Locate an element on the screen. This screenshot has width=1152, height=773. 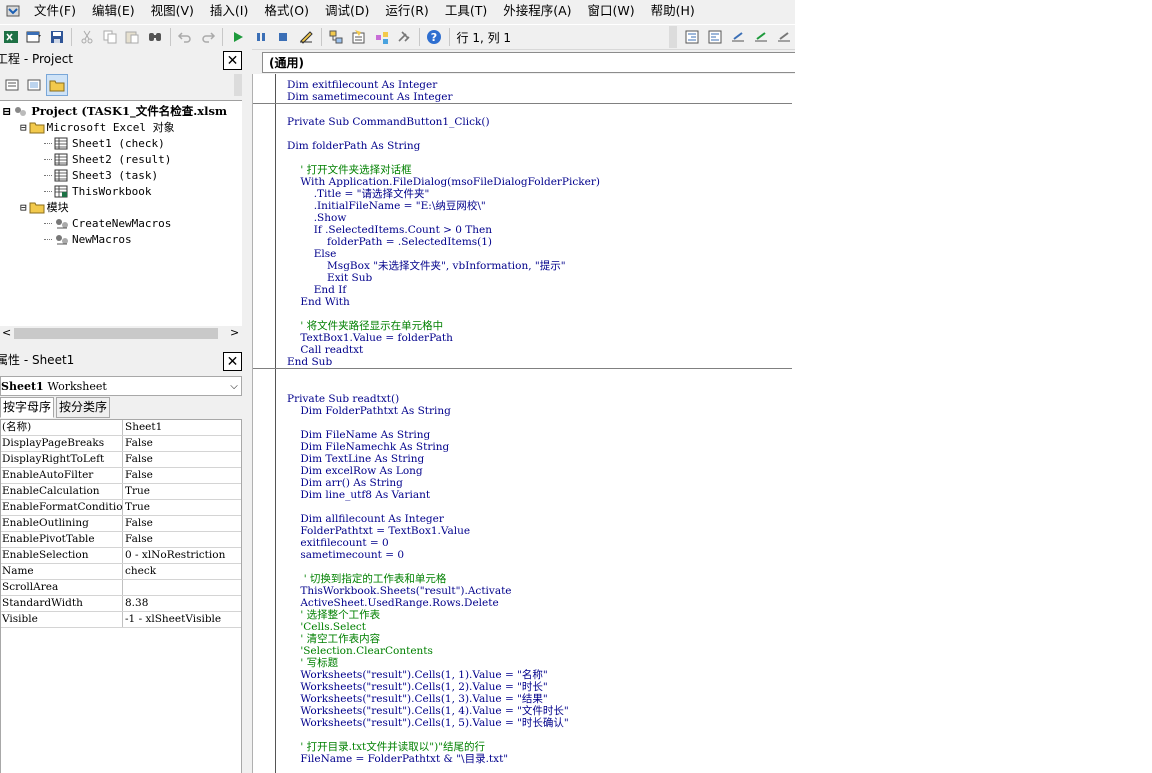
code-line: folderPath = .SelectedItems(1) is located at coordinates (539, 242).